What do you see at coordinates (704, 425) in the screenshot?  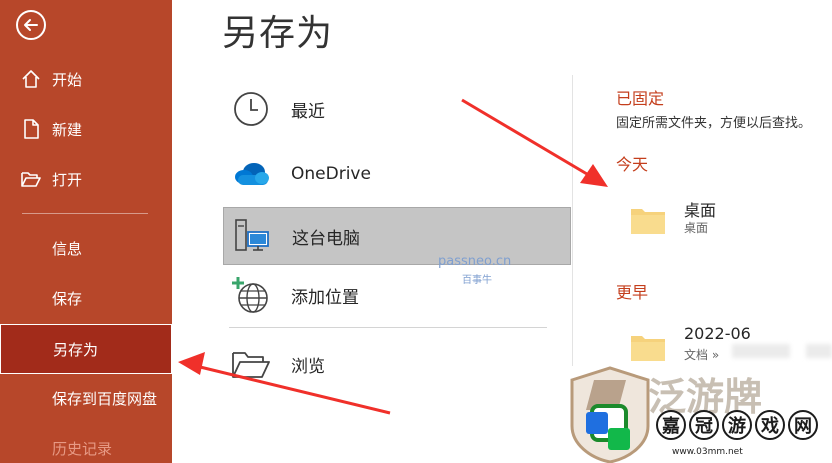 I see `logo-character: 冠` at bounding box center [704, 425].